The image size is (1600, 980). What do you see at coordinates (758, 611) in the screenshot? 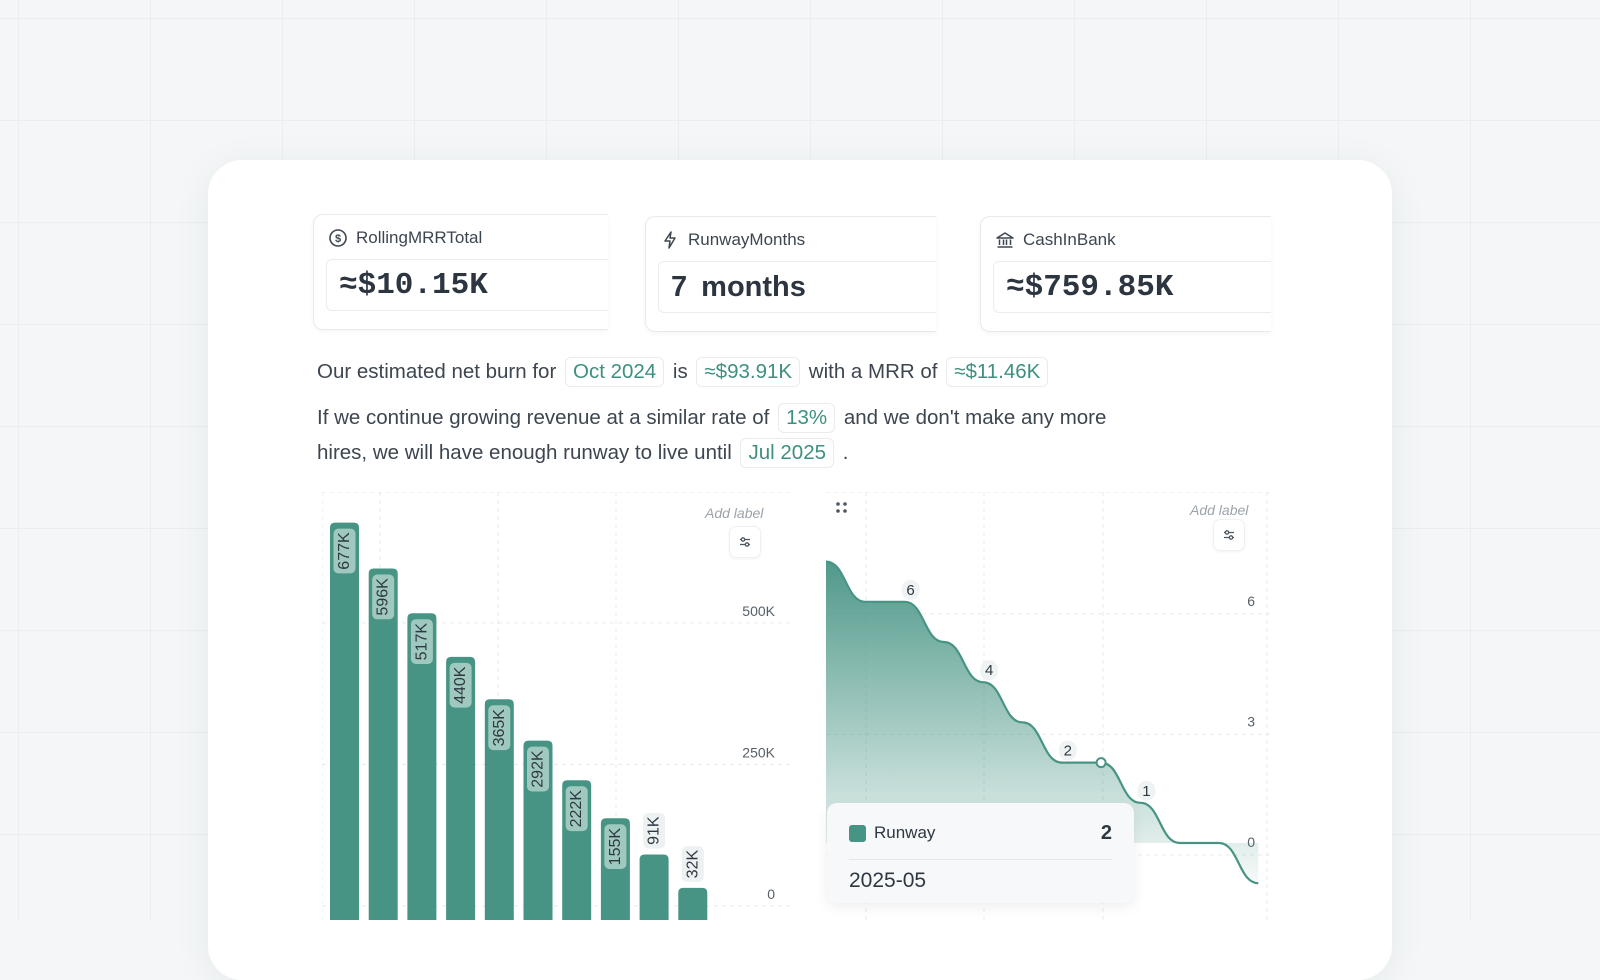
I see `y-tick-label: 500K` at bounding box center [758, 611].